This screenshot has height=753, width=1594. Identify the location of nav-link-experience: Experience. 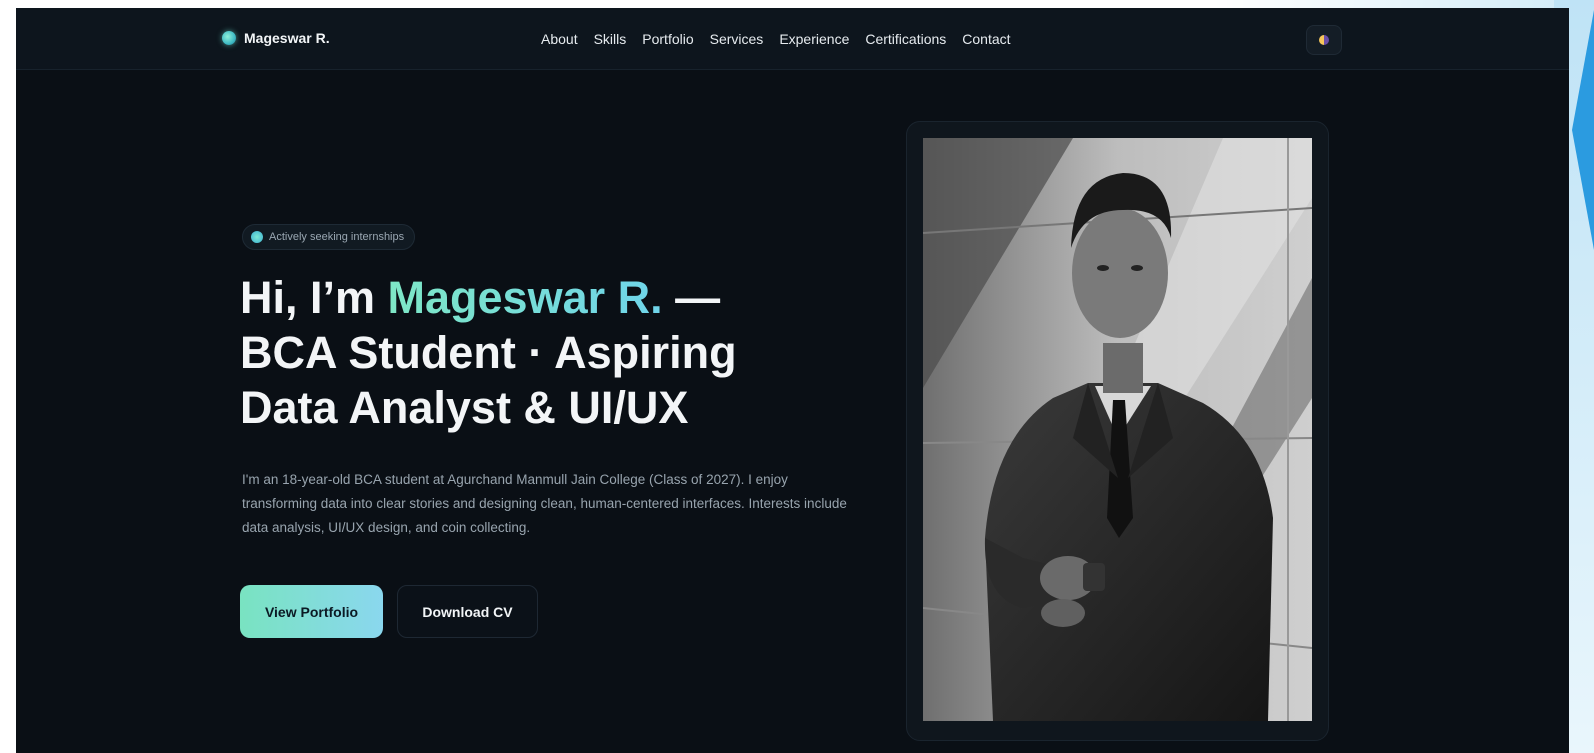
(814, 39).